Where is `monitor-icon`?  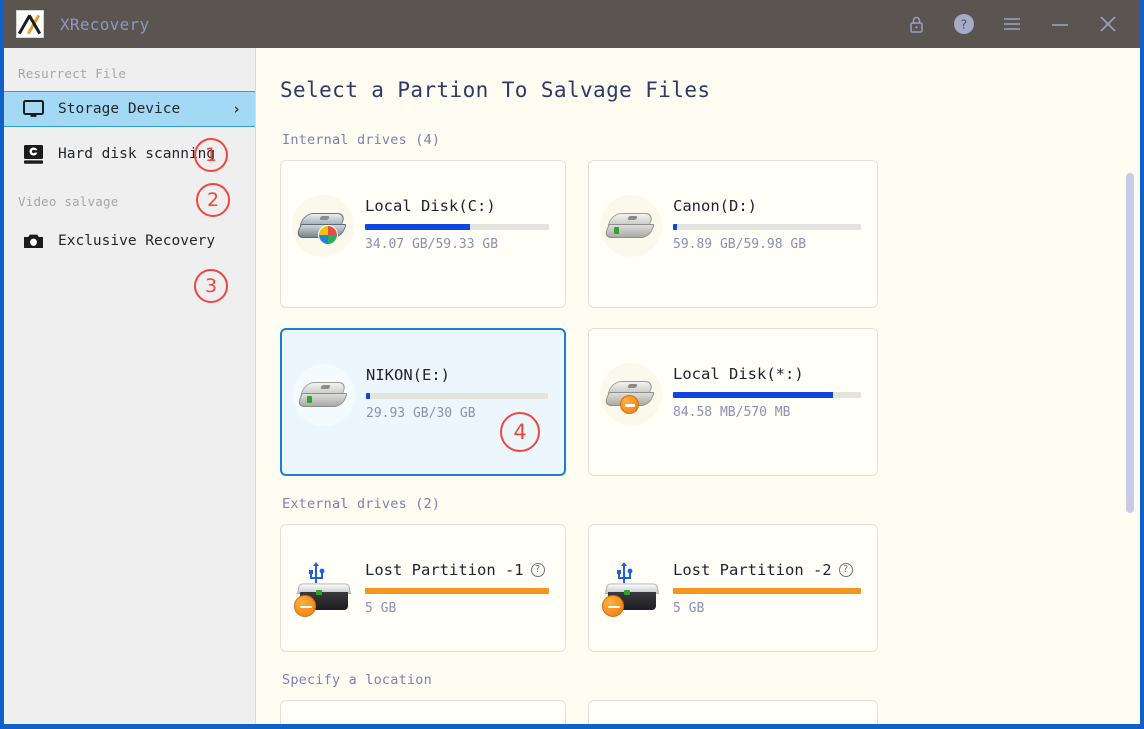
monitor-icon is located at coordinates (33, 109).